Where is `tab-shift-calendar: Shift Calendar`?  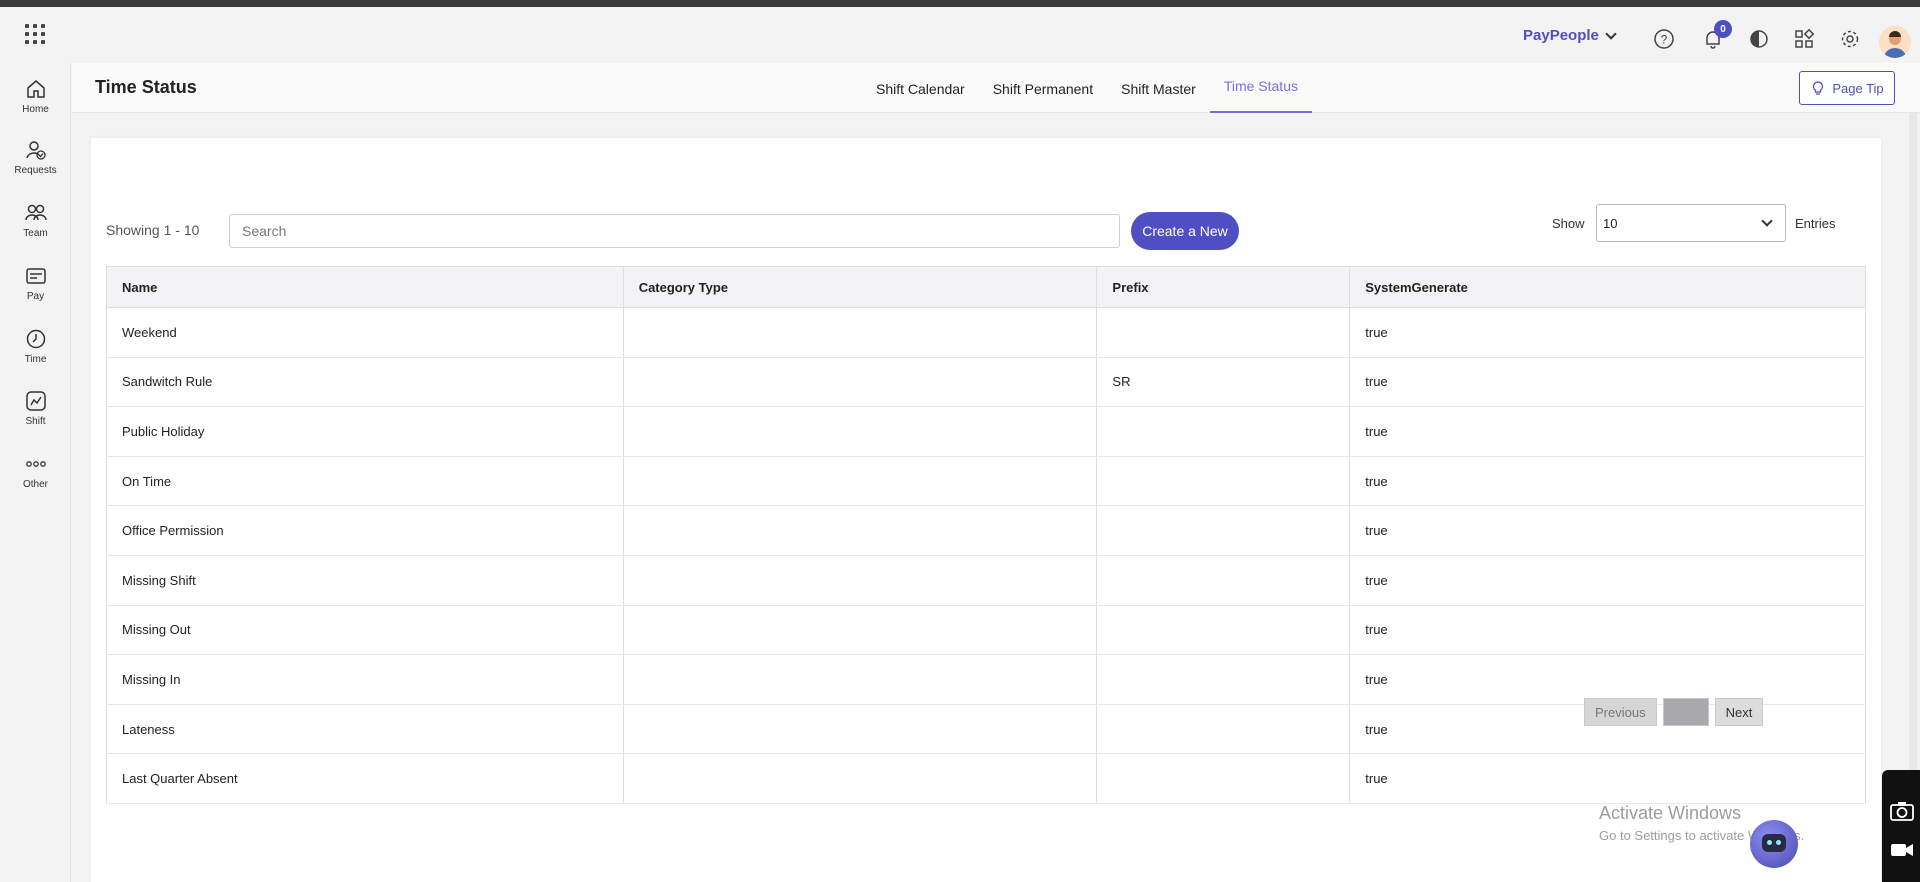
tab-shift-calendar: Shift Calendar is located at coordinates (920, 88).